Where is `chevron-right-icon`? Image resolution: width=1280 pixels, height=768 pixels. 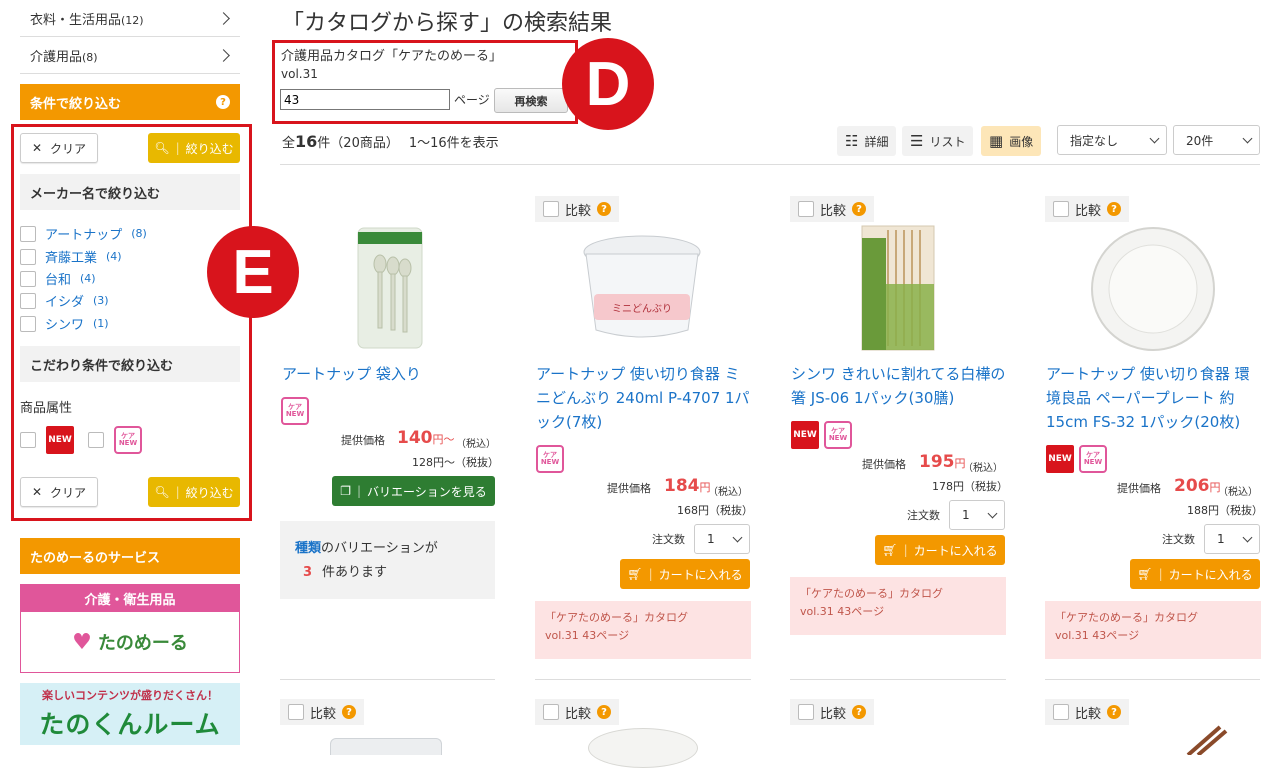
chevron-right-icon is located at coordinates (223, 55).